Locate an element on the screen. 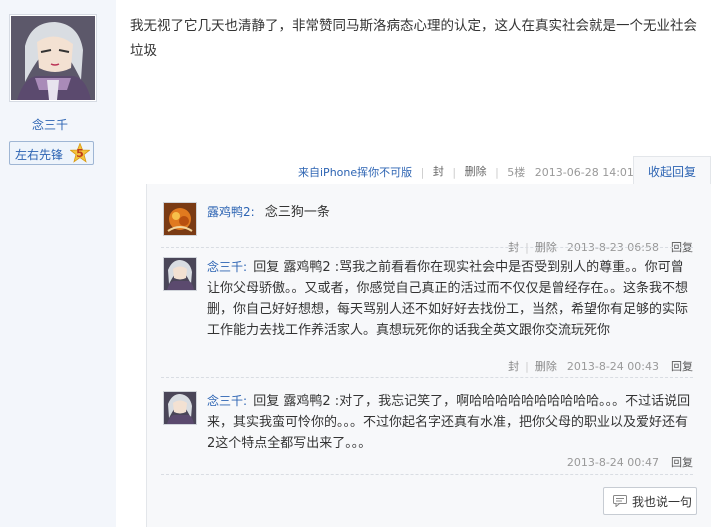  author-avatar is located at coordinates (53, 58).